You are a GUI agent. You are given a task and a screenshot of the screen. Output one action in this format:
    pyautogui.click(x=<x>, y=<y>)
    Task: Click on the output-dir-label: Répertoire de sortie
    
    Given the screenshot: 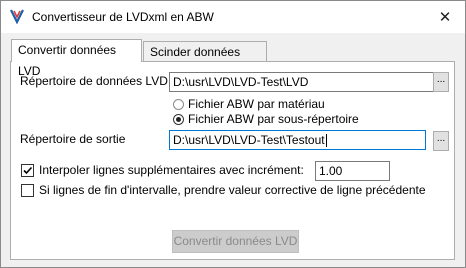 What is the action you would take?
    pyautogui.click(x=73, y=139)
    